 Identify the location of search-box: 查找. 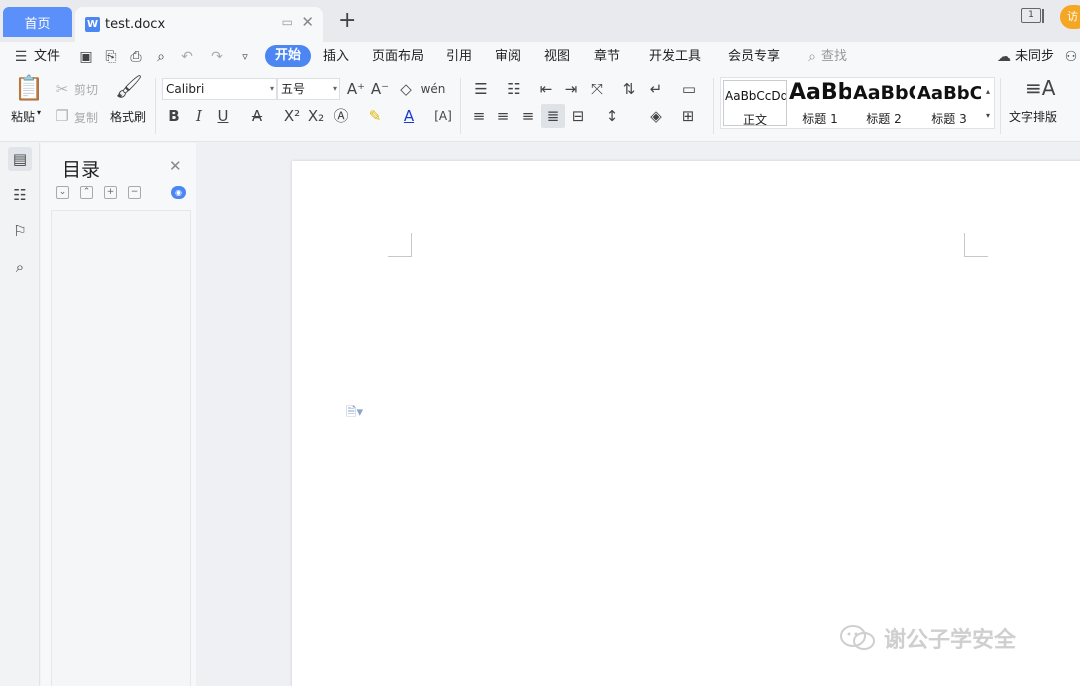
(834, 57).